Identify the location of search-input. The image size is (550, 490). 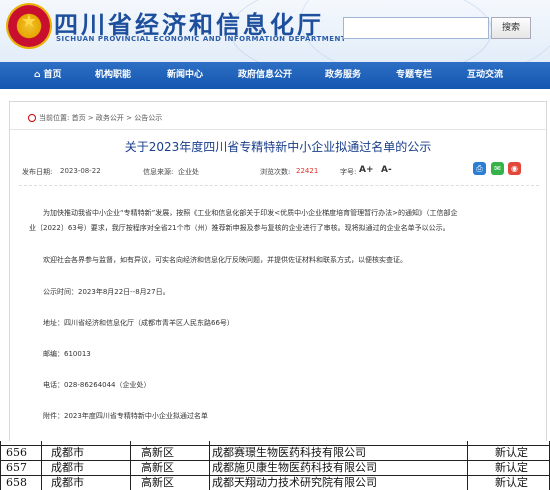
(416, 28).